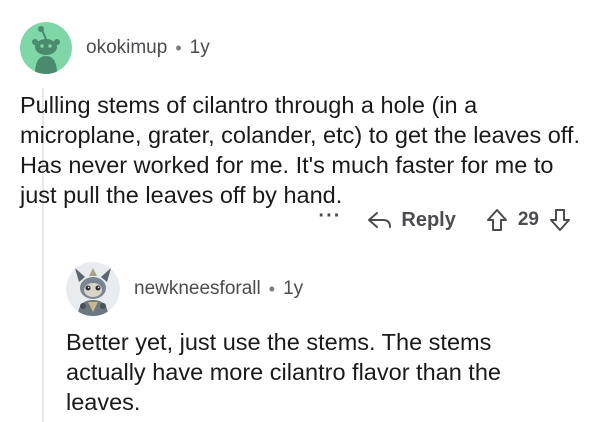 The height and width of the screenshot is (422, 599). I want to click on comment-header: okokimup • 1y, so click(115, 48).